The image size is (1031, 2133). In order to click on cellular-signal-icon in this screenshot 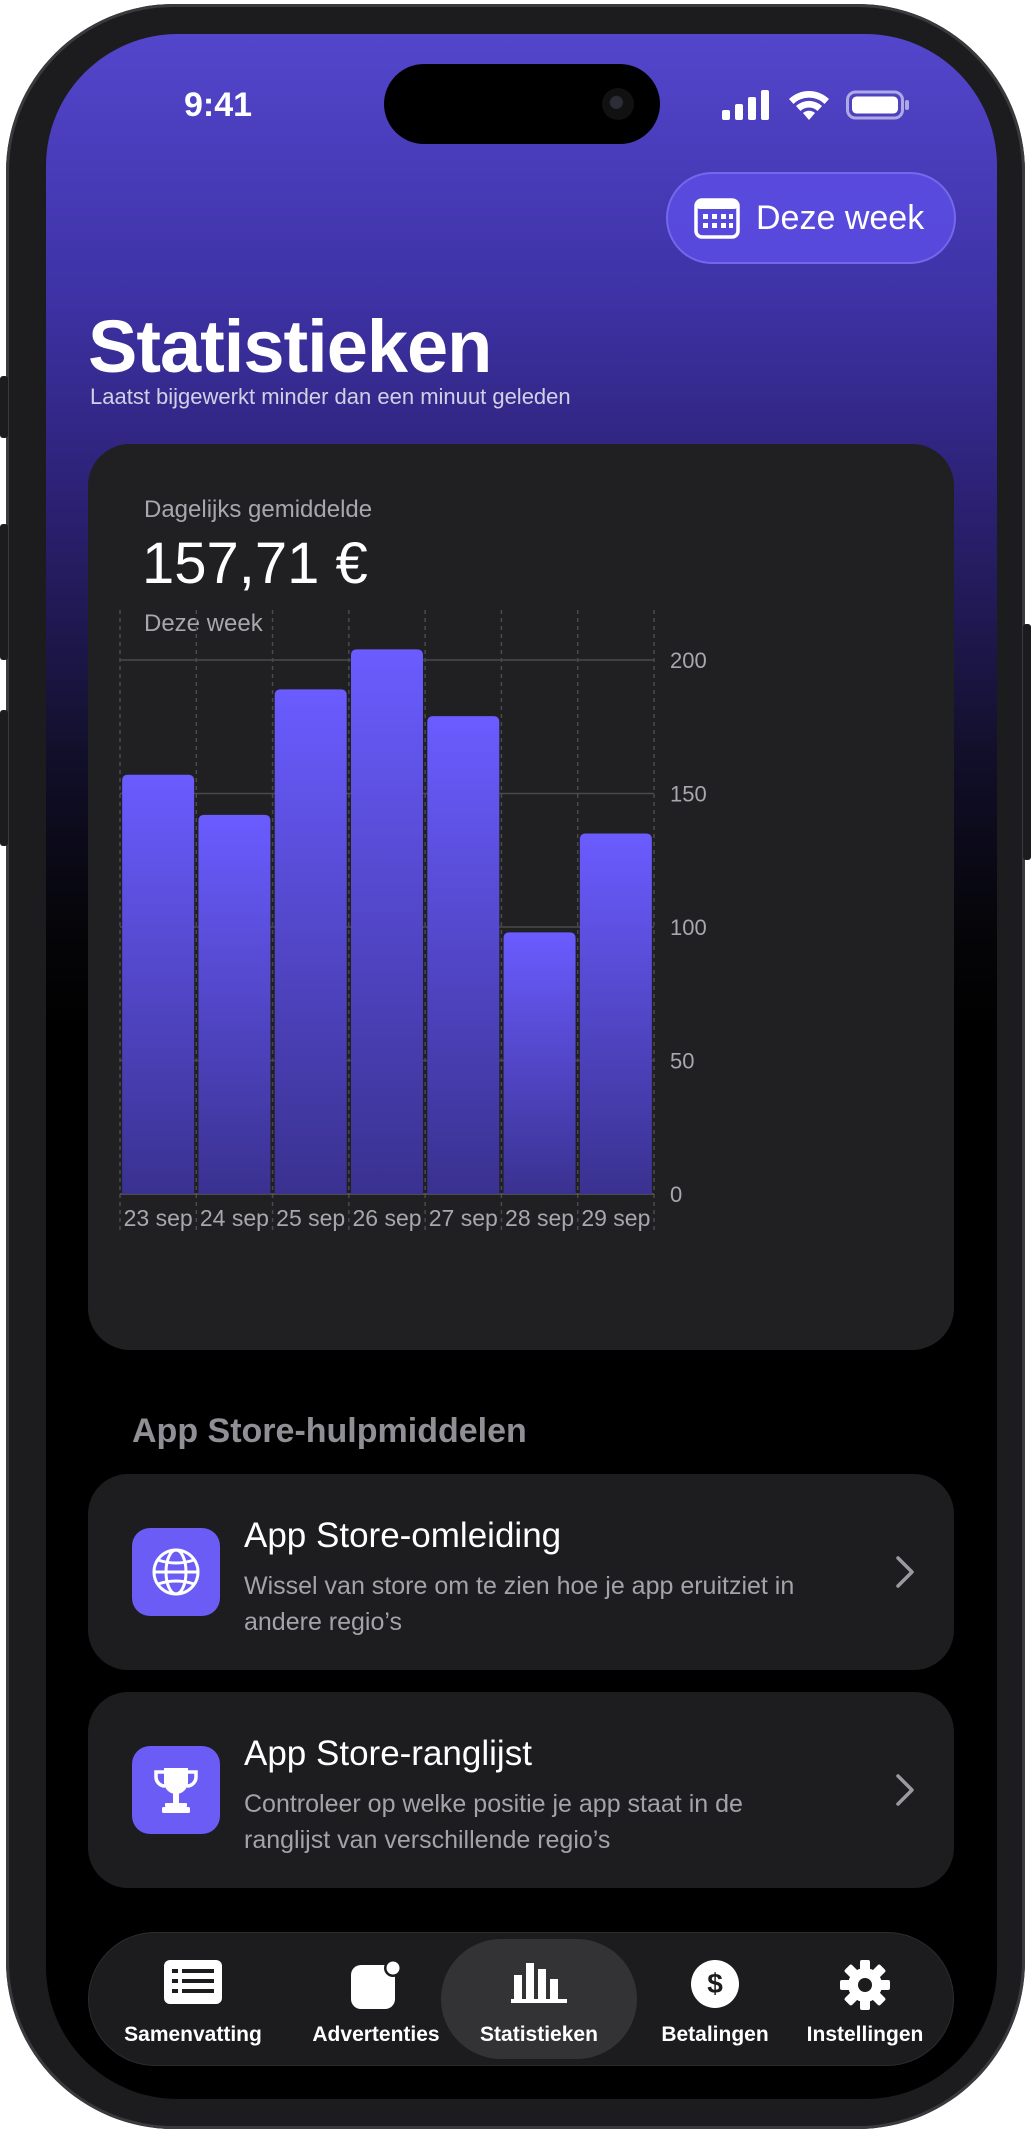, I will do `click(745, 105)`.